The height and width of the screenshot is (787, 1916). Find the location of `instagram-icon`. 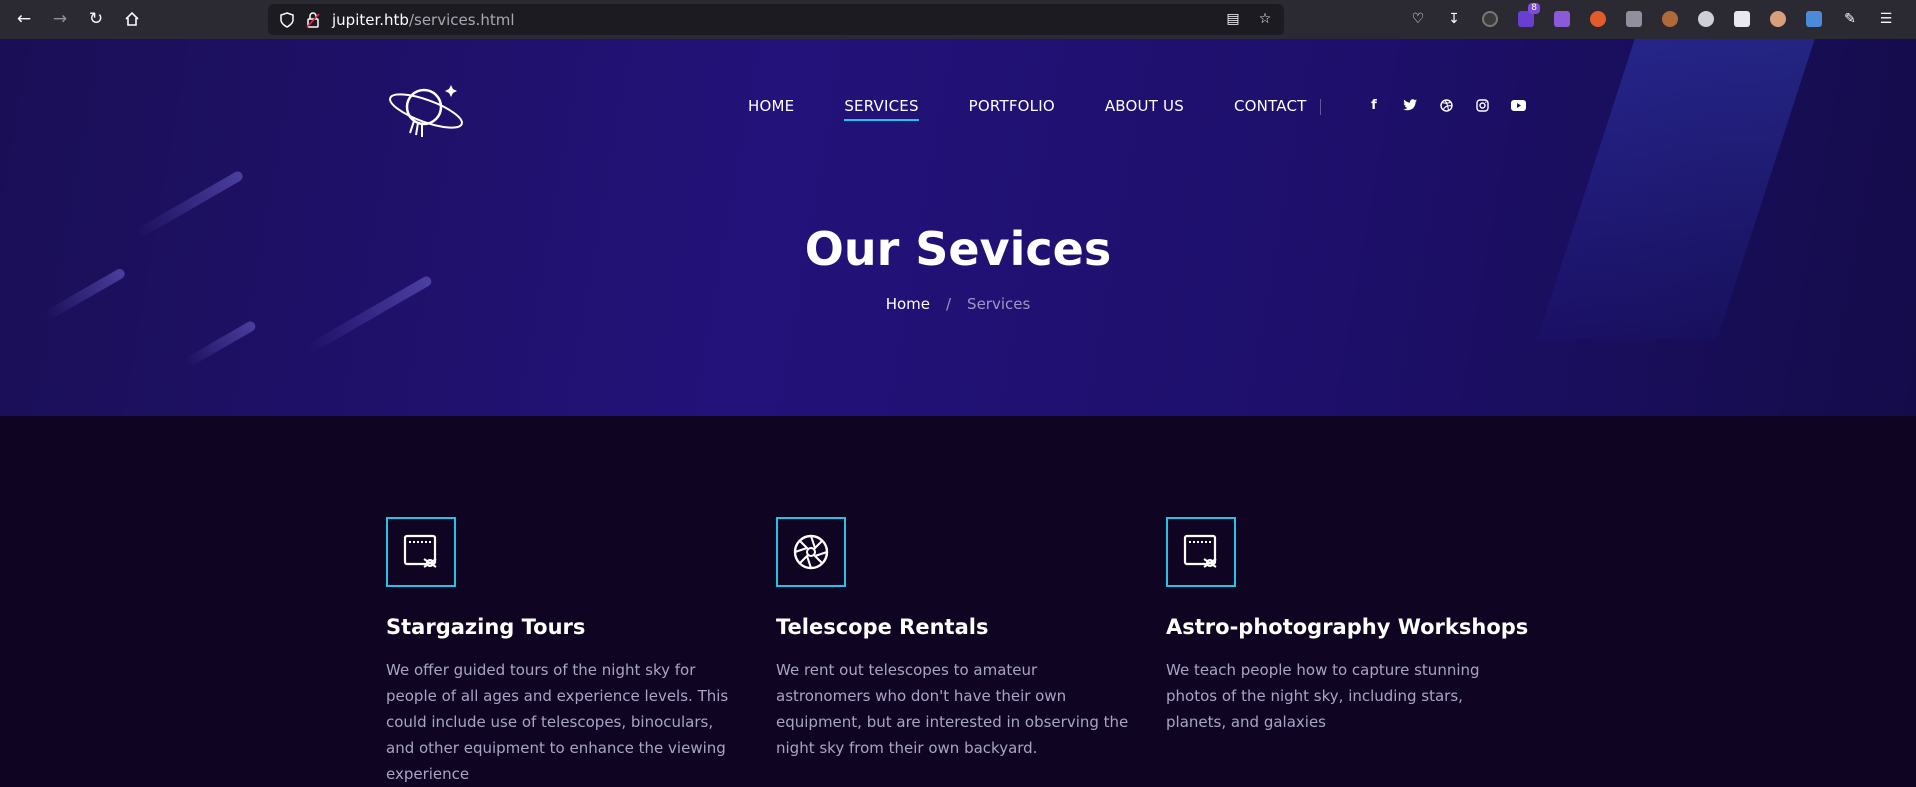

instagram-icon is located at coordinates (1482, 105).